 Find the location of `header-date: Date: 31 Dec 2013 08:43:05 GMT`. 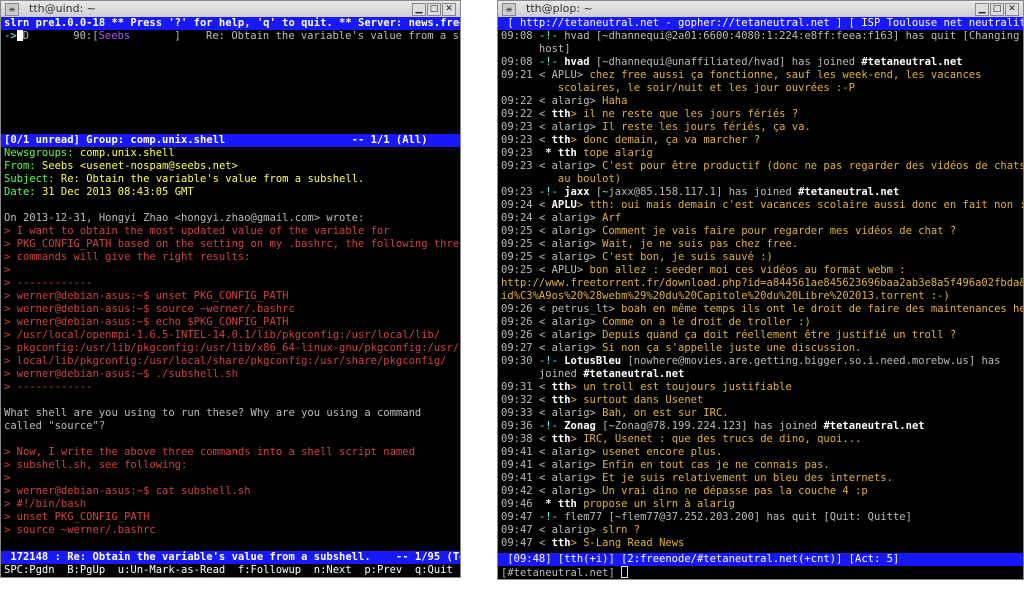

header-date: Date: 31 Dec 2013 08:43:05 GMT is located at coordinates (99, 192).